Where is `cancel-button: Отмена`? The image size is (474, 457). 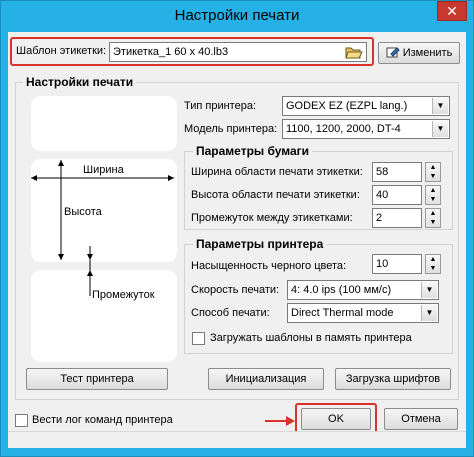
cancel-button: Отмена is located at coordinates (421, 419).